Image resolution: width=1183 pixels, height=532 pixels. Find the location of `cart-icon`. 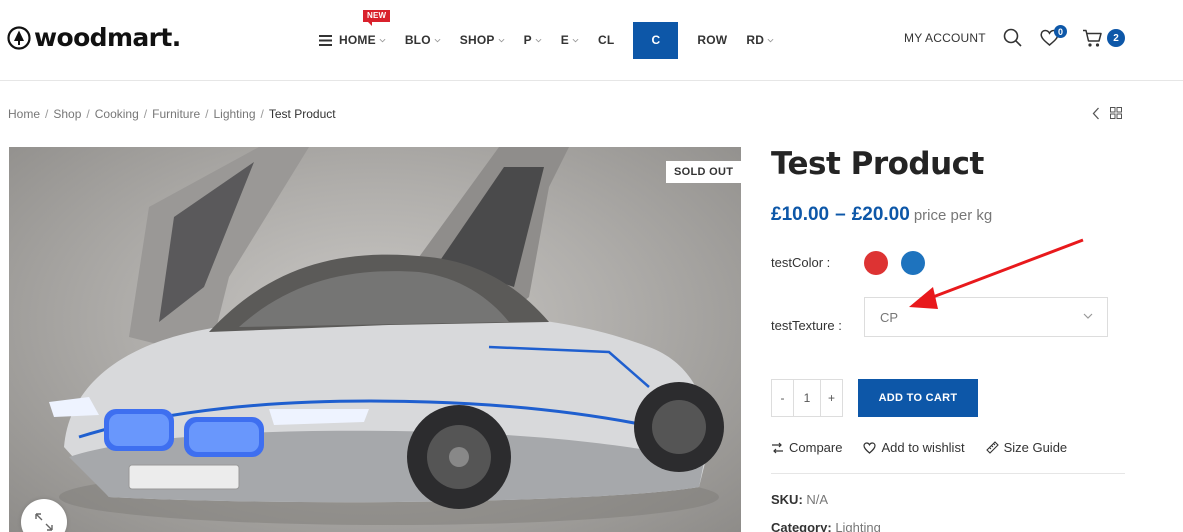

cart-icon is located at coordinates (1092, 38).